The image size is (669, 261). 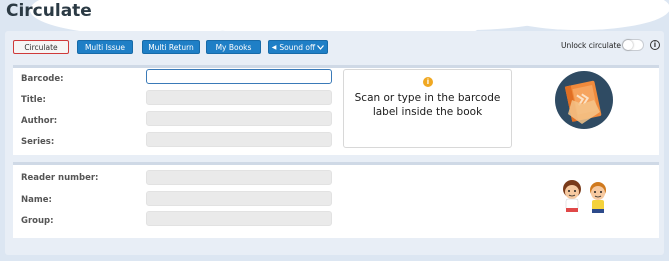 I want to click on info-icon: i, so click(x=655, y=45).